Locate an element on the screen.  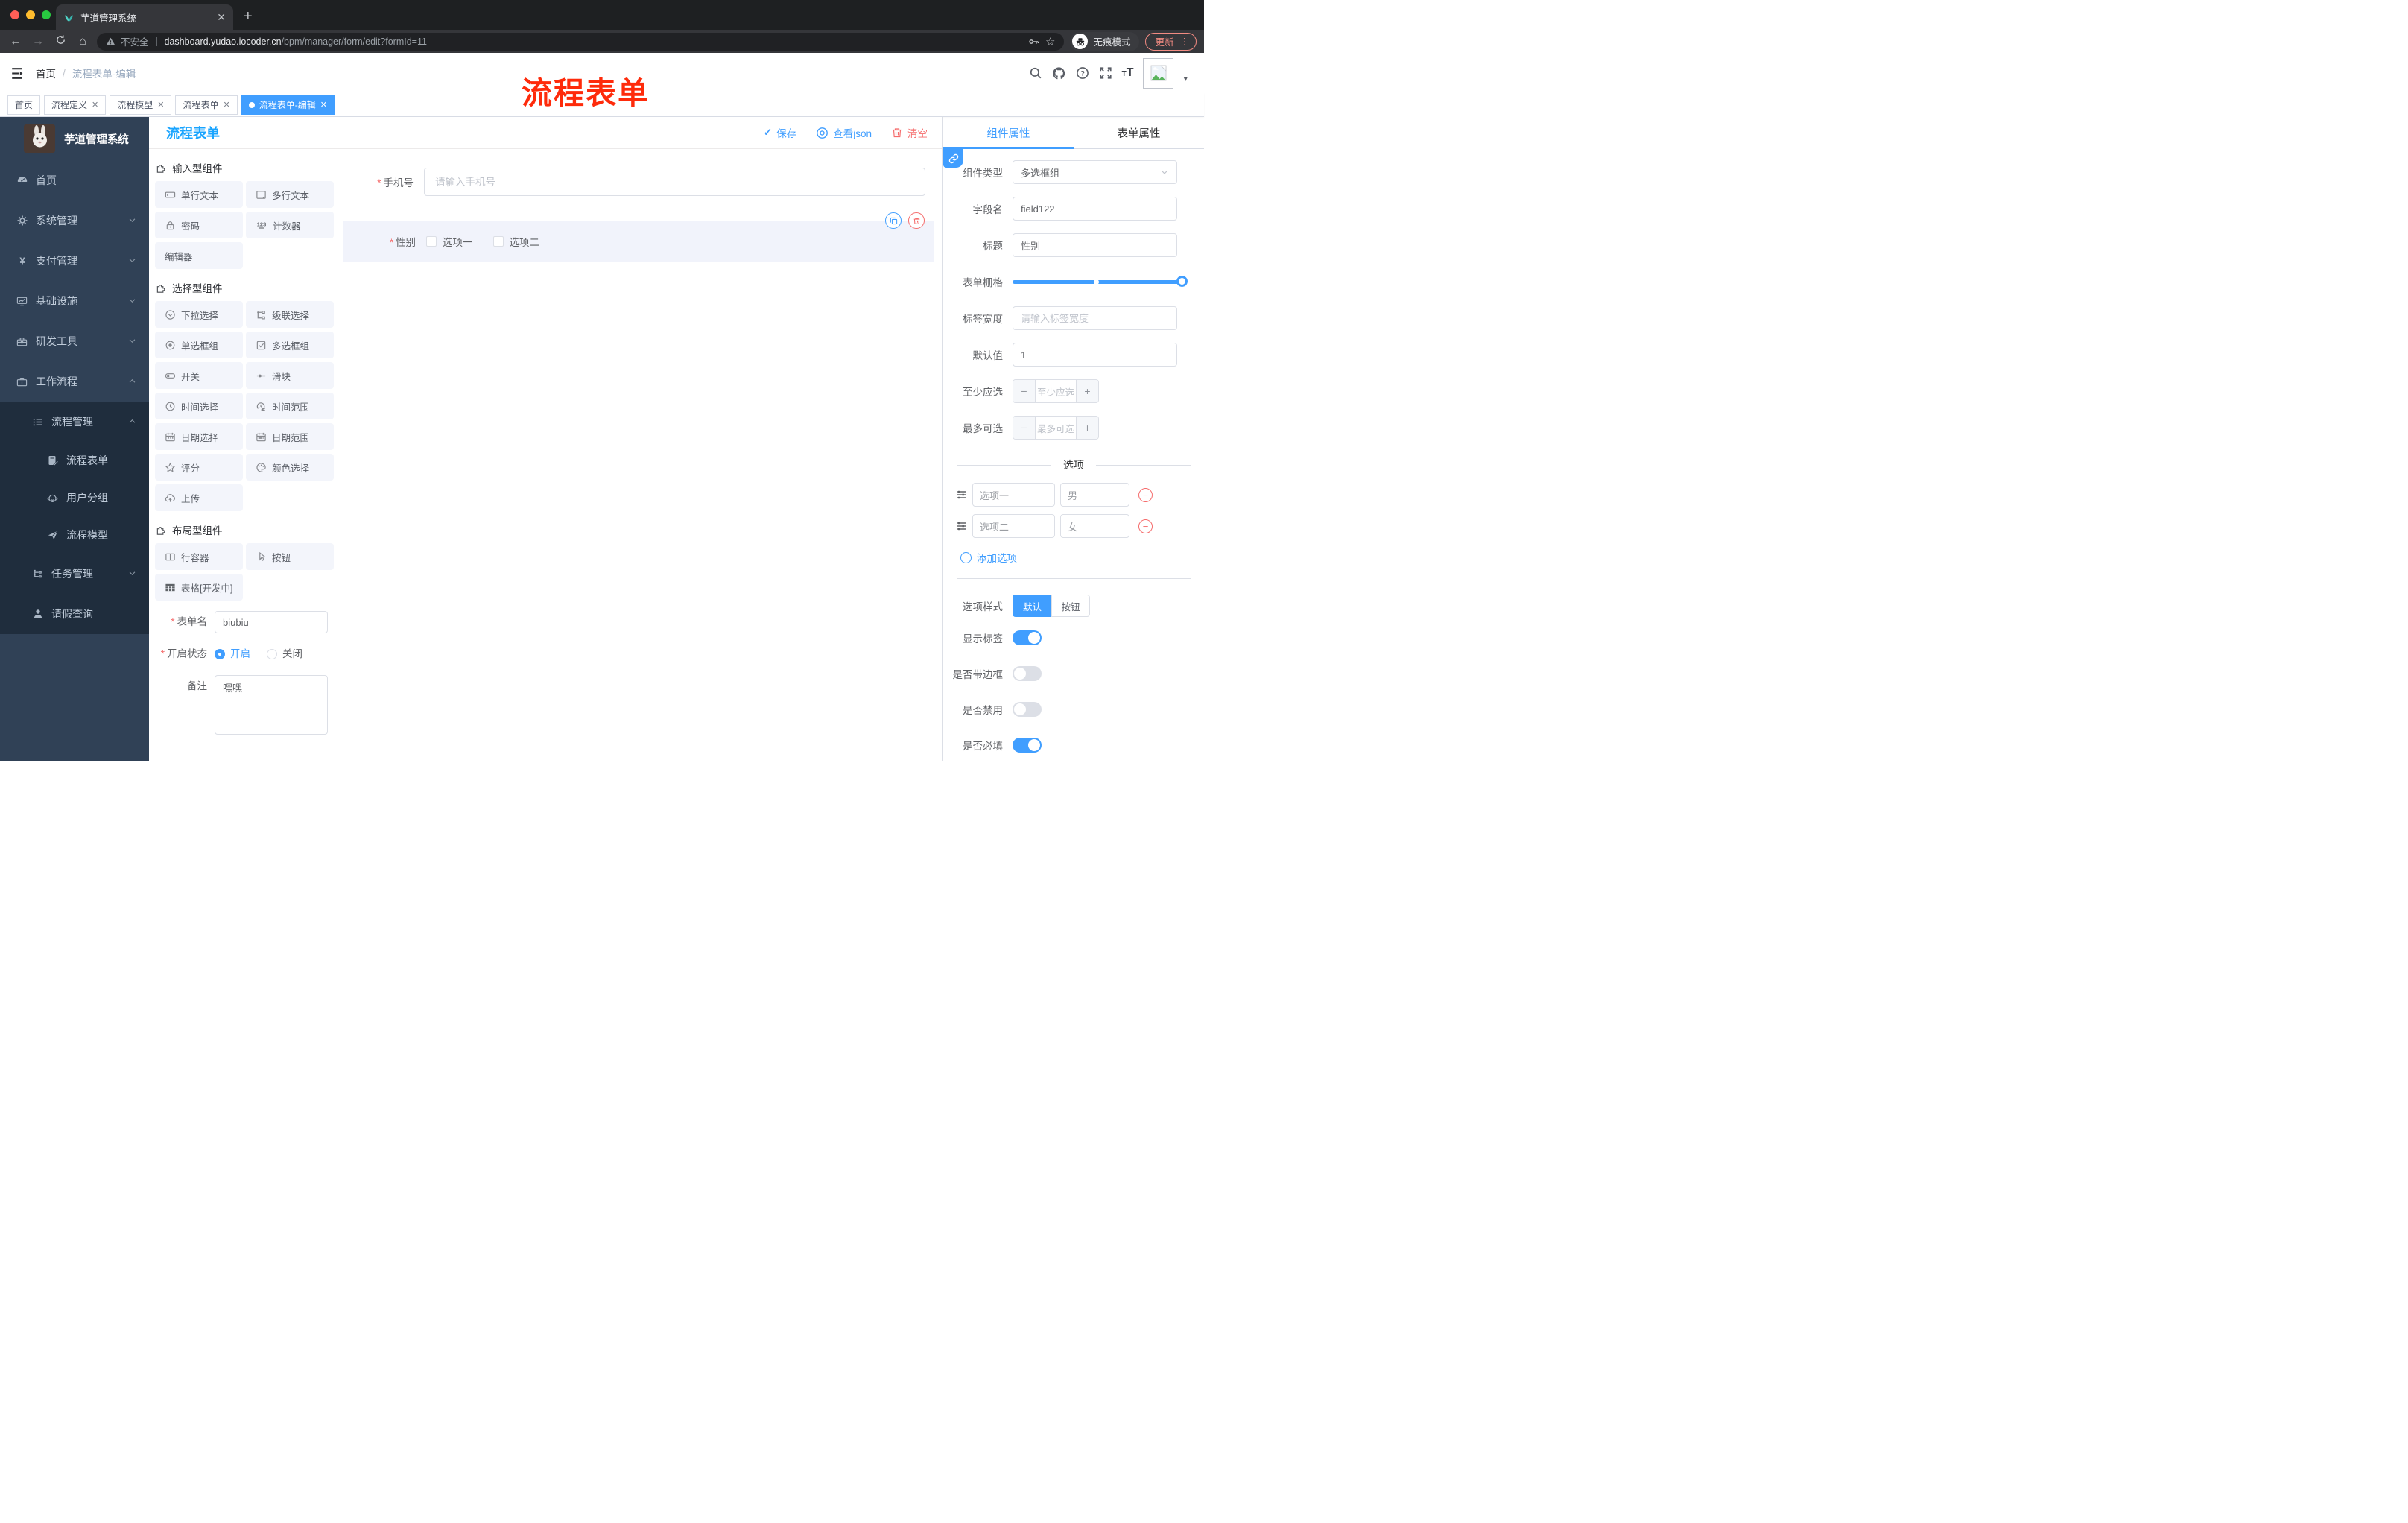
component-type-select: 多选框组 is located at coordinates (1095, 172).